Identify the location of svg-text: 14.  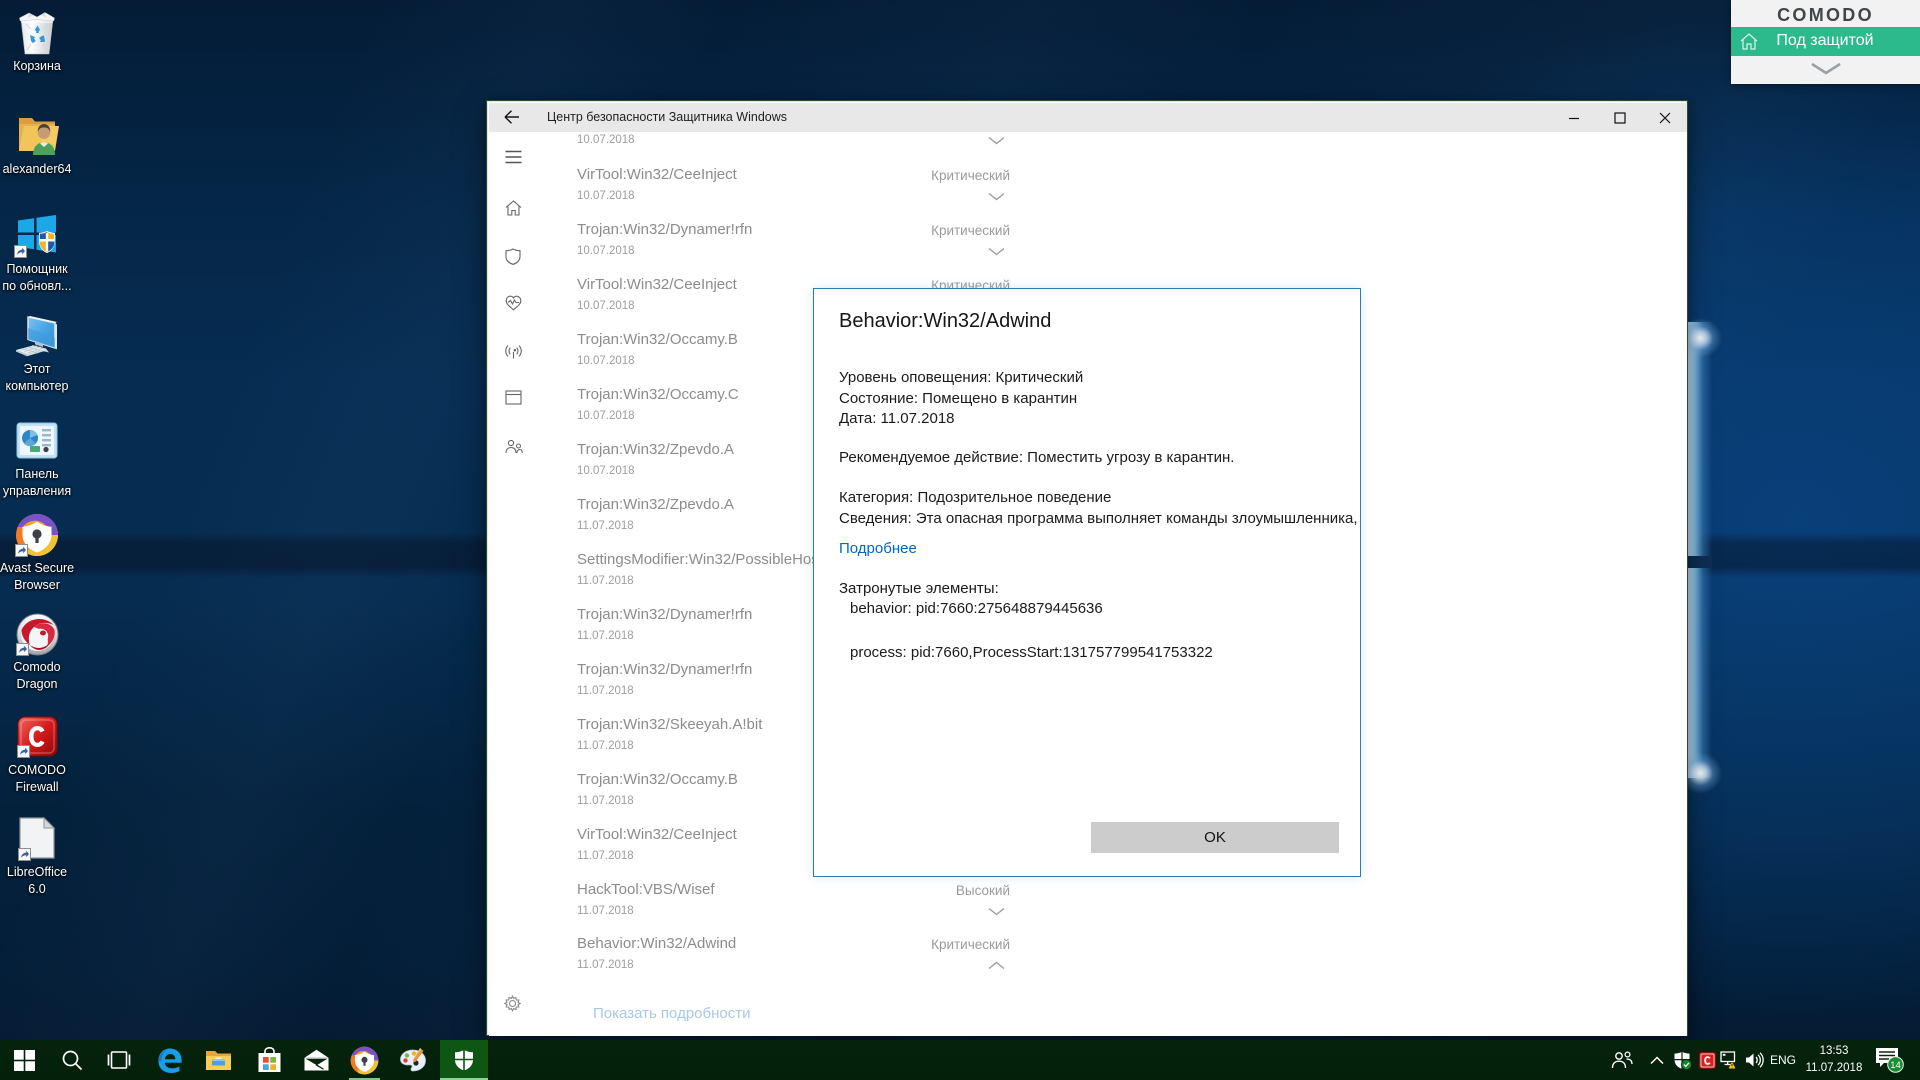
(1895, 1065).